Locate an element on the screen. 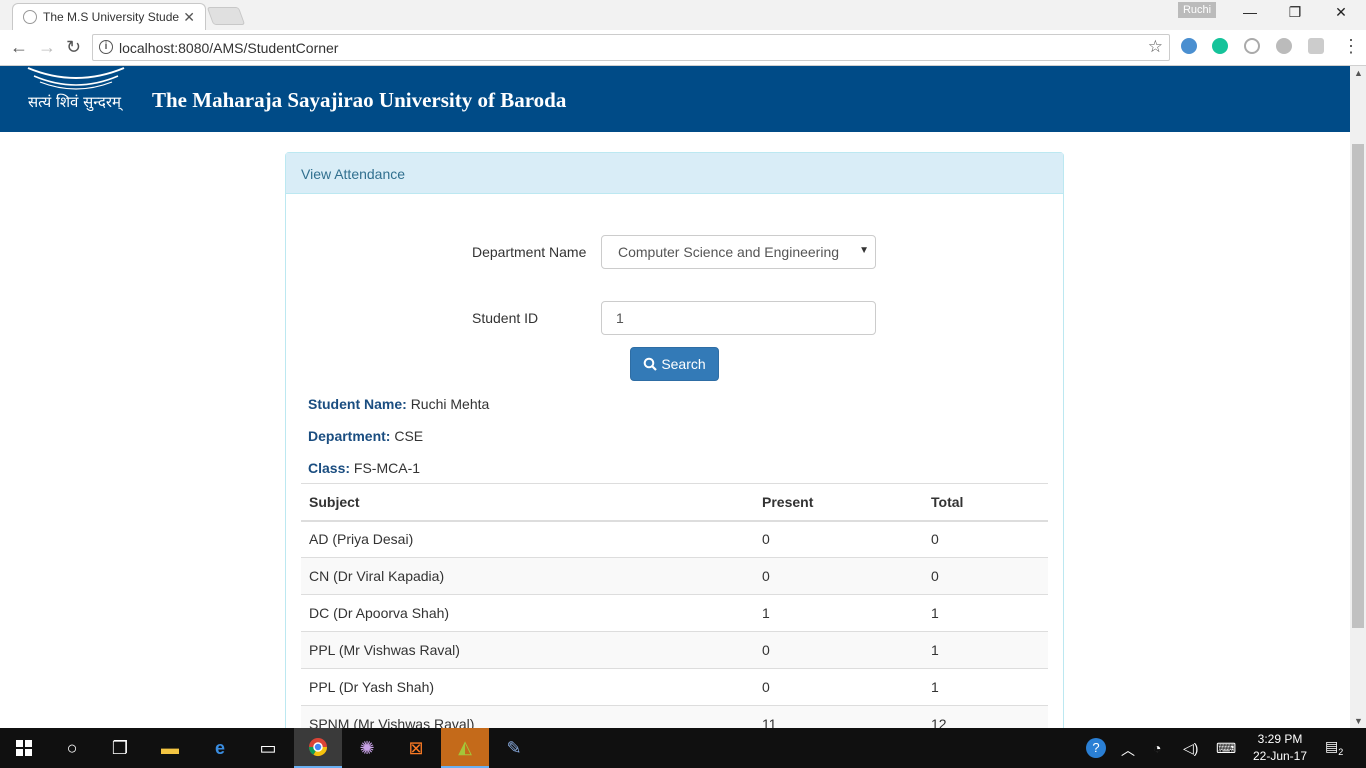 The height and width of the screenshot is (768, 1366). favicon-icon is located at coordinates (30, 17).